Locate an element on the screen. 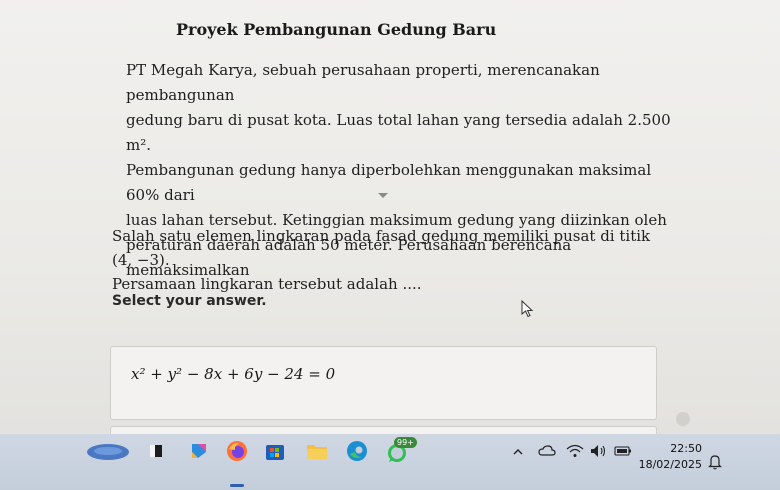 The height and width of the screenshot is (490, 780). edge-icon is located at coordinates (357, 451).